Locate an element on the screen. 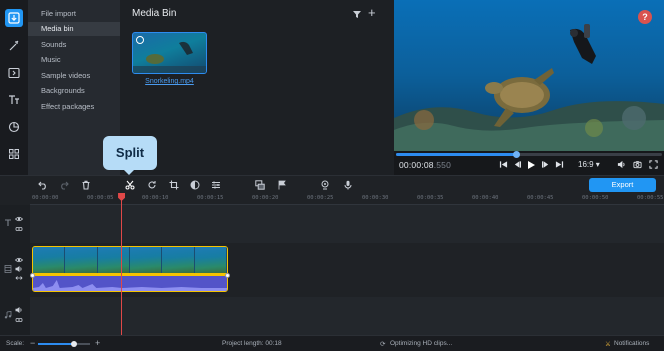 The image size is (664, 351). category-backgrounds: Backgrounds is located at coordinates (74, 91).